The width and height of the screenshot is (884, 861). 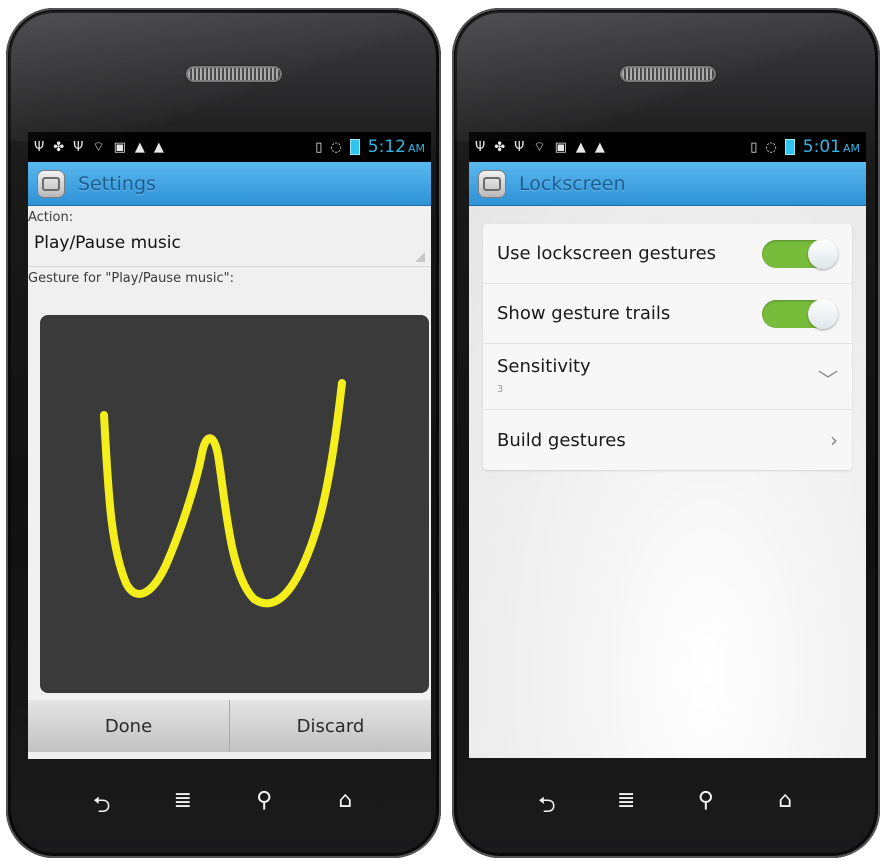 What do you see at coordinates (584, 313) in the screenshot?
I see `setting-label: Show gesture trails` at bounding box center [584, 313].